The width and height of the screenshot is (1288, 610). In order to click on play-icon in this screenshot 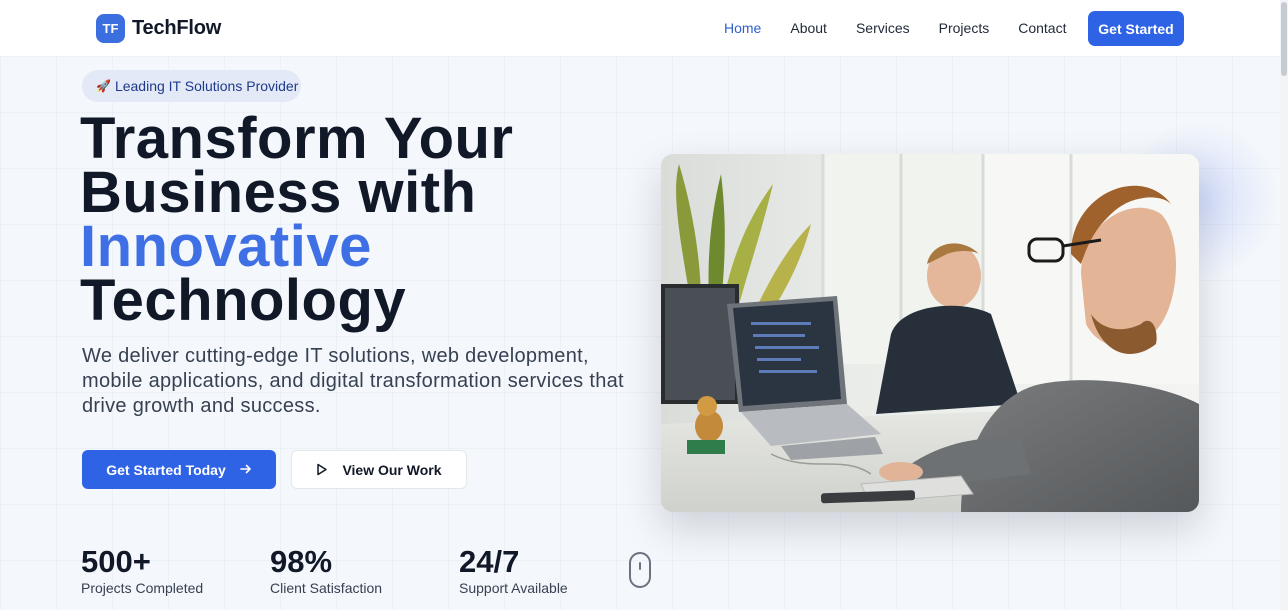, I will do `click(322, 469)`.